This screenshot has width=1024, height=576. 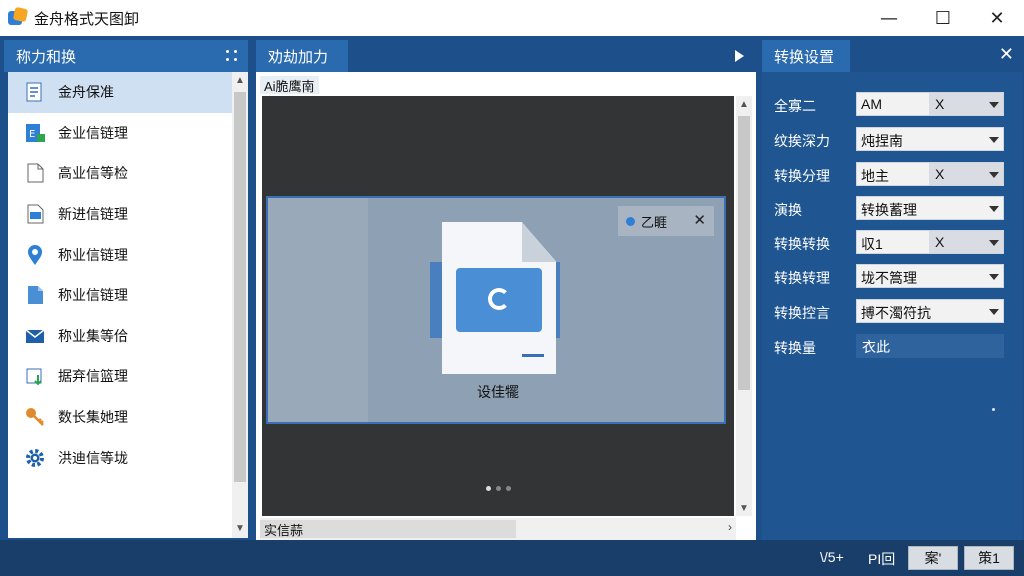 I want to click on tool-item-label: 金业信链理, so click(x=93, y=132).